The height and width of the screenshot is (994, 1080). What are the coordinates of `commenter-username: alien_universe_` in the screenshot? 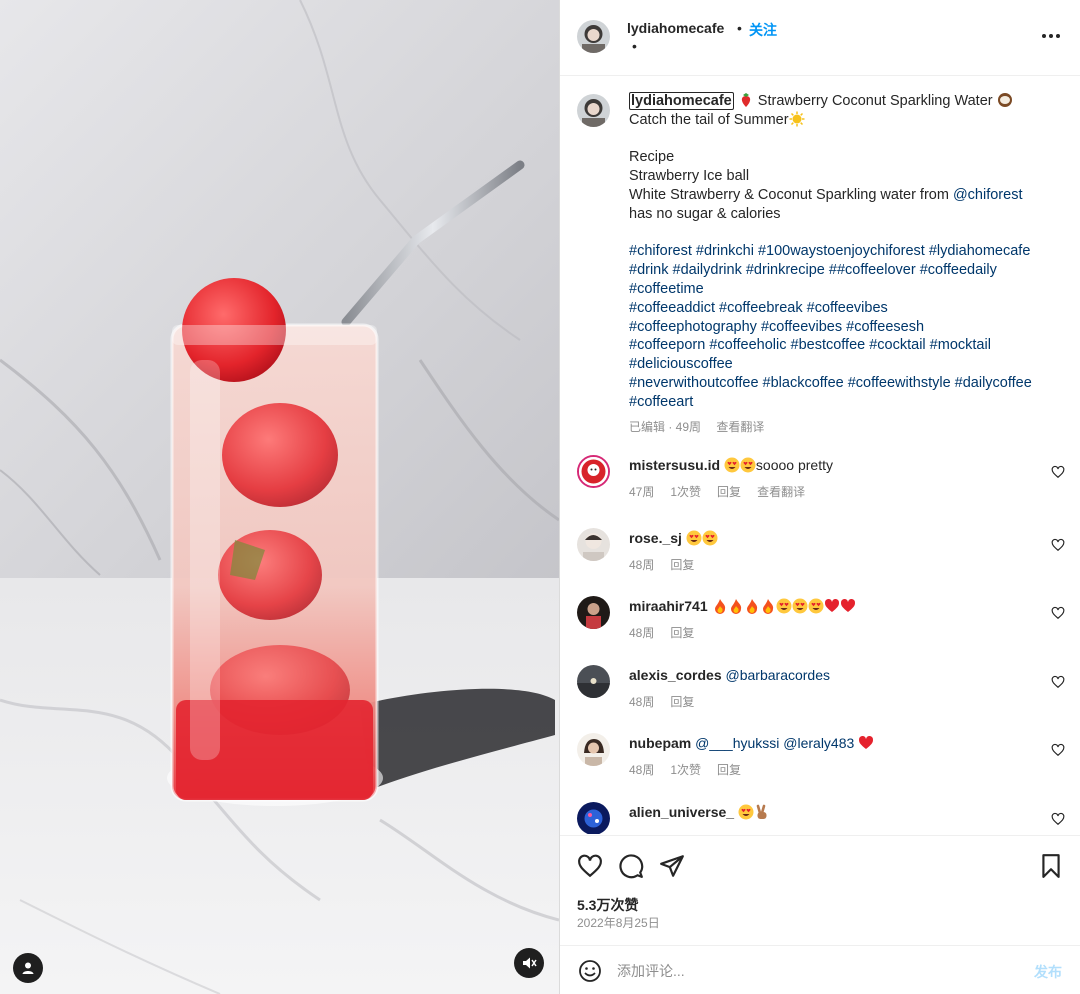 It's located at (681, 812).